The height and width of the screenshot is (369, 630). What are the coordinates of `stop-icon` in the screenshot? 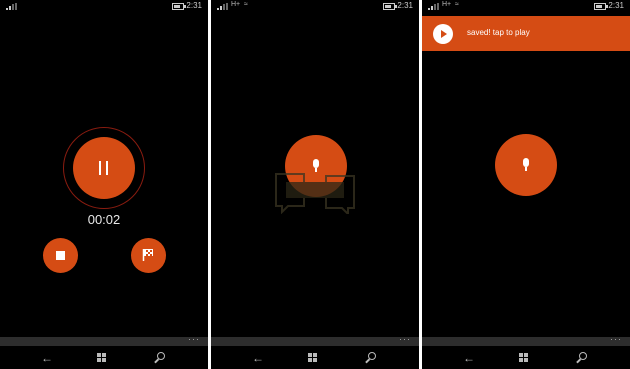 It's located at (60, 255).